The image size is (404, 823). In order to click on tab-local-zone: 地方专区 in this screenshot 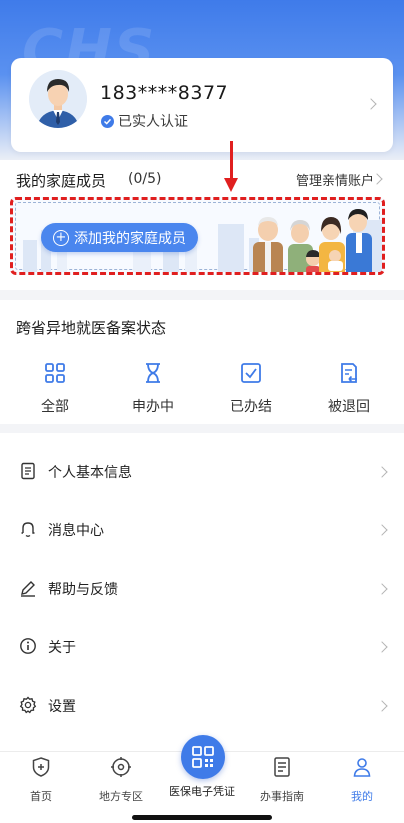, I will do `click(121, 780)`.